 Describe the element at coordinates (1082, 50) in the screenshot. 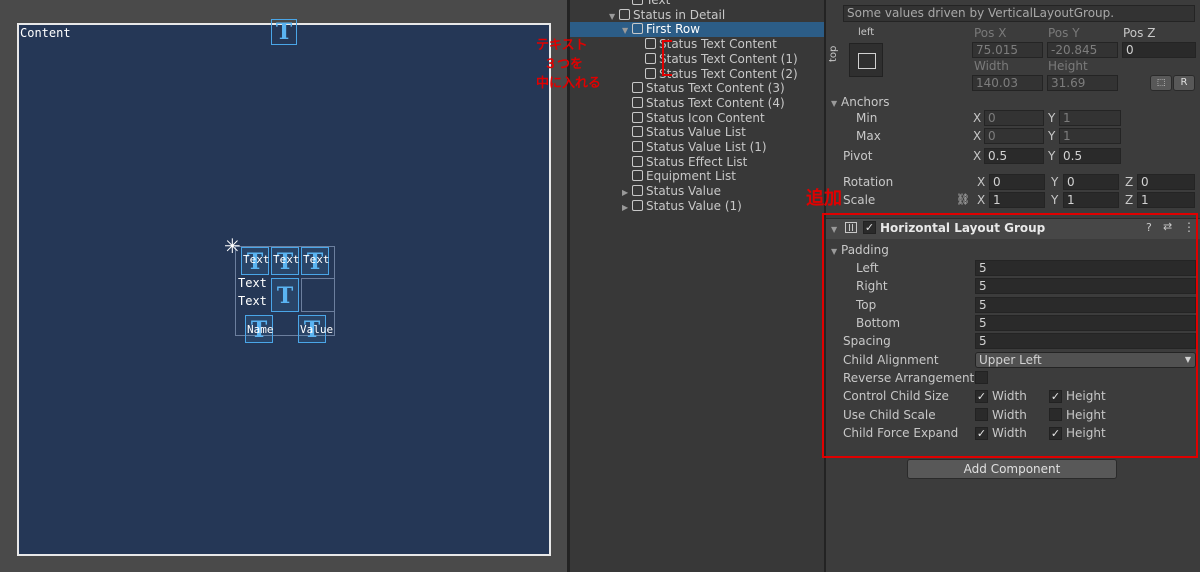

I see `pos-y-field: -20.845` at that location.